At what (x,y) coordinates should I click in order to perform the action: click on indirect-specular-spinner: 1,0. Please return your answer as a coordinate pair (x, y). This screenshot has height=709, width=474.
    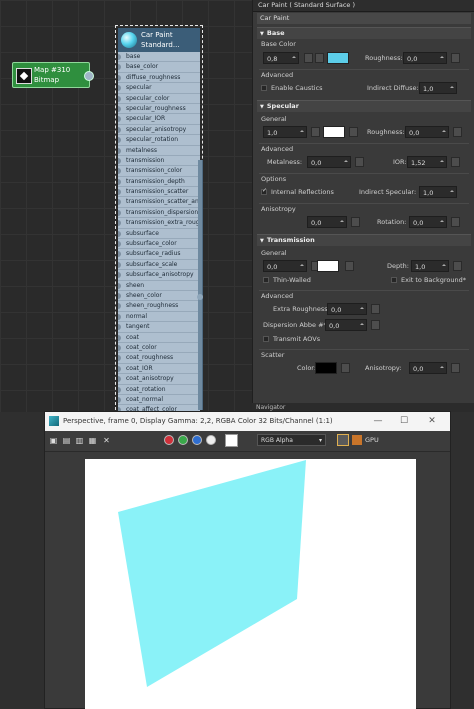
    Looking at the image, I should click on (438, 192).